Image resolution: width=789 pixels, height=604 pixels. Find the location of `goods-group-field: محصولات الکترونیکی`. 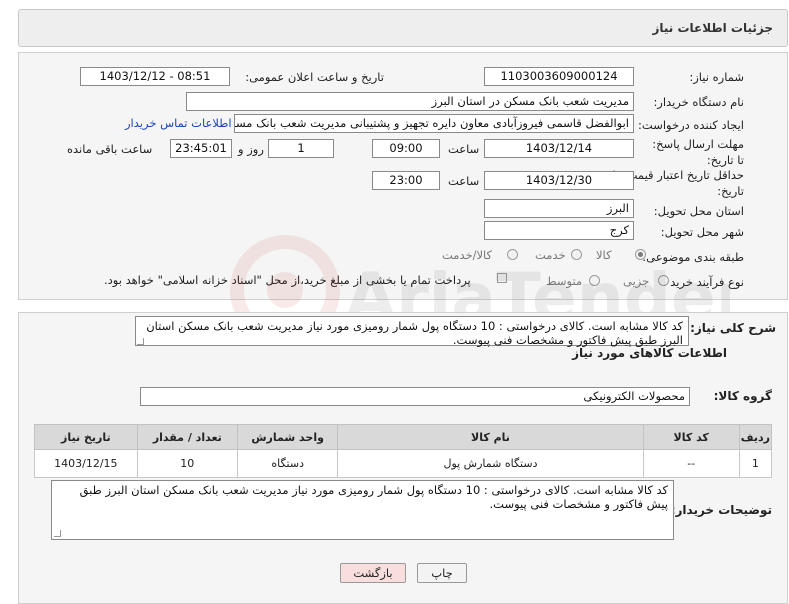

goods-group-field: محصولات الکترونیکی is located at coordinates (415, 396).